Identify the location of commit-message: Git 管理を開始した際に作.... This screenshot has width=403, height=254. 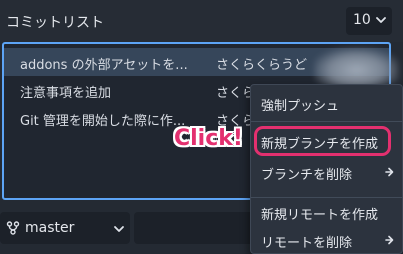
(103, 121).